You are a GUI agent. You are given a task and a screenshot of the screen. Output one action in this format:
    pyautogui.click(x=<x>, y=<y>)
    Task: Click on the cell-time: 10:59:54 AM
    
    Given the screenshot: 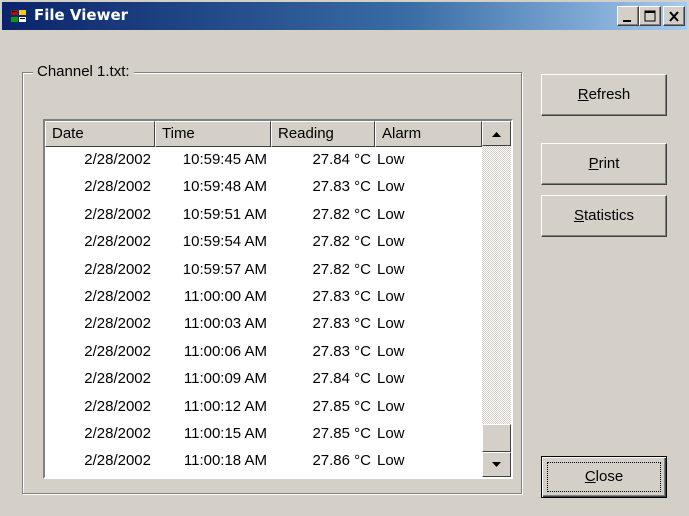 What is the action you would take?
    pyautogui.click(x=224, y=242)
    